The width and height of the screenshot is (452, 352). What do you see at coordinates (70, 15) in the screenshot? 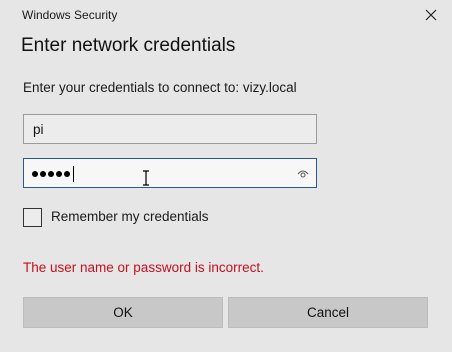
I see `window-title: Windows Security` at bounding box center [70, 15].